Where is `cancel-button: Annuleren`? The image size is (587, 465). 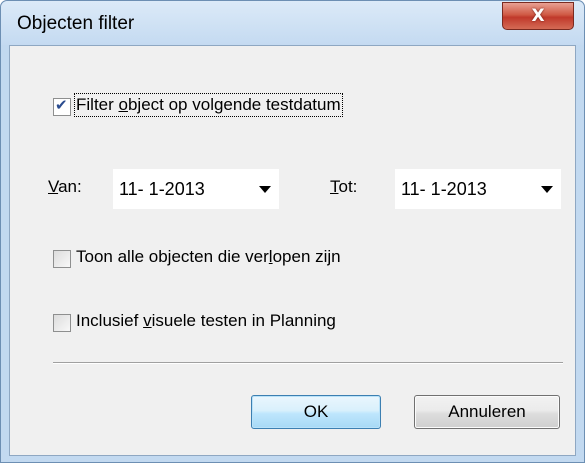 cancel-button: Annuleren is located at coordinates (487, 412).